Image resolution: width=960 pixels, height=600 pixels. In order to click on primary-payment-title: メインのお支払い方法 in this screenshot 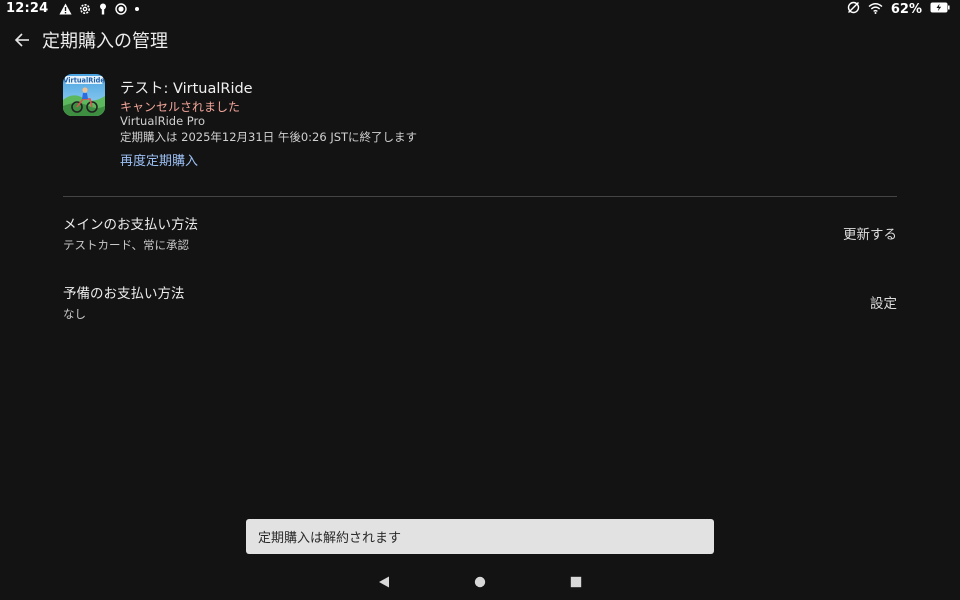, I will do `click(130, 225)`.